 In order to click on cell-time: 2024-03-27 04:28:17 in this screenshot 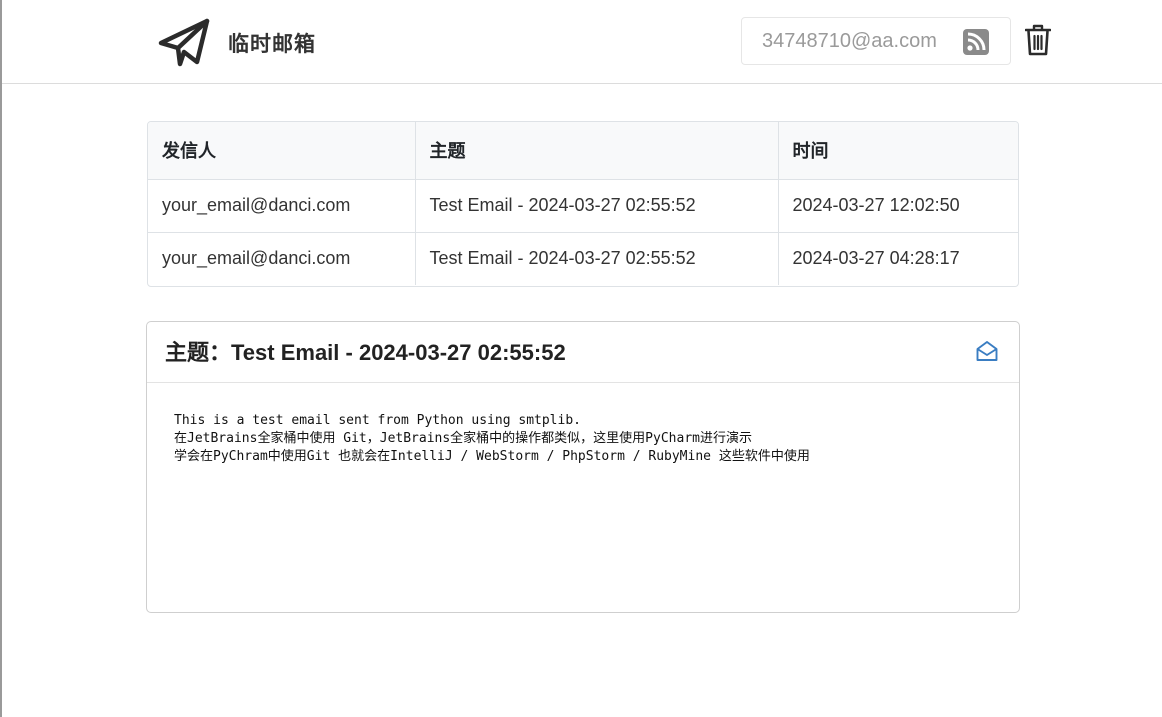, I will do `click(897, 258)`.